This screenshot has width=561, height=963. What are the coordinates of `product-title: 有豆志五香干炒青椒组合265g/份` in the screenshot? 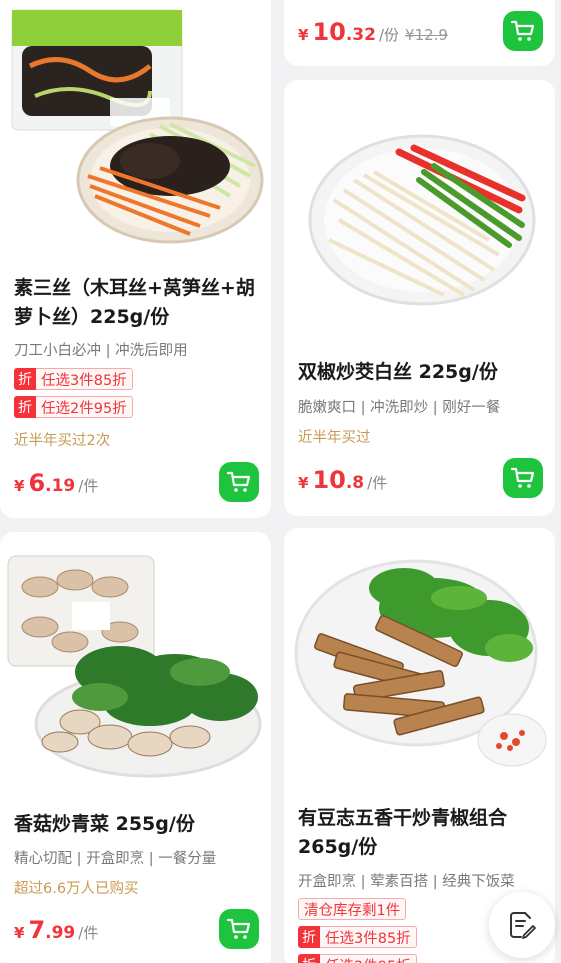 It's located at (420, 833).